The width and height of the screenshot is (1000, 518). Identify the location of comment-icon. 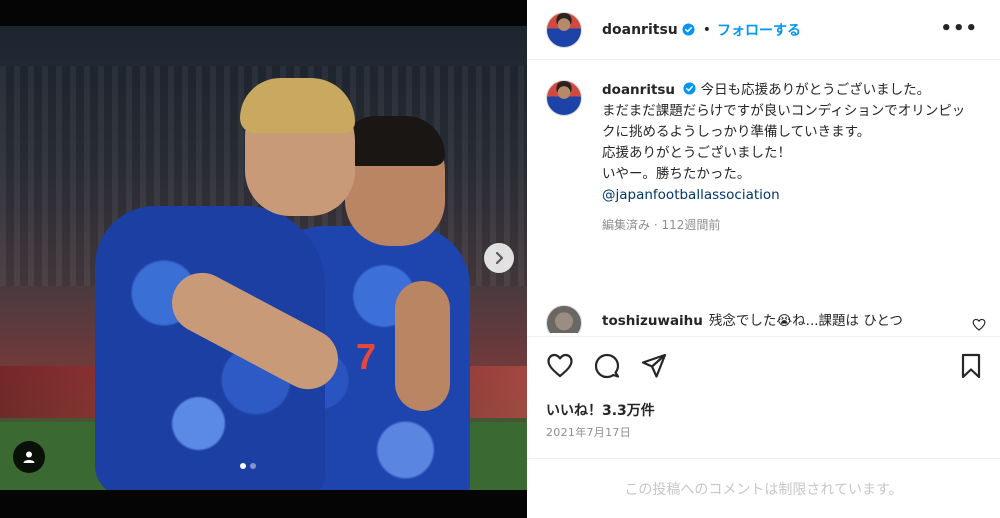
(607, 366).